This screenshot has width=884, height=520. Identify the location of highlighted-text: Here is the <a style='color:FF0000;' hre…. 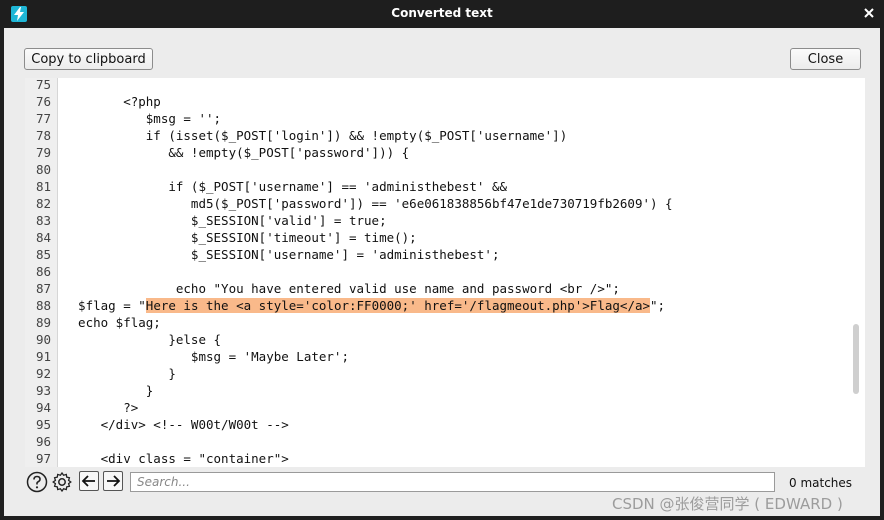
(398, 305).